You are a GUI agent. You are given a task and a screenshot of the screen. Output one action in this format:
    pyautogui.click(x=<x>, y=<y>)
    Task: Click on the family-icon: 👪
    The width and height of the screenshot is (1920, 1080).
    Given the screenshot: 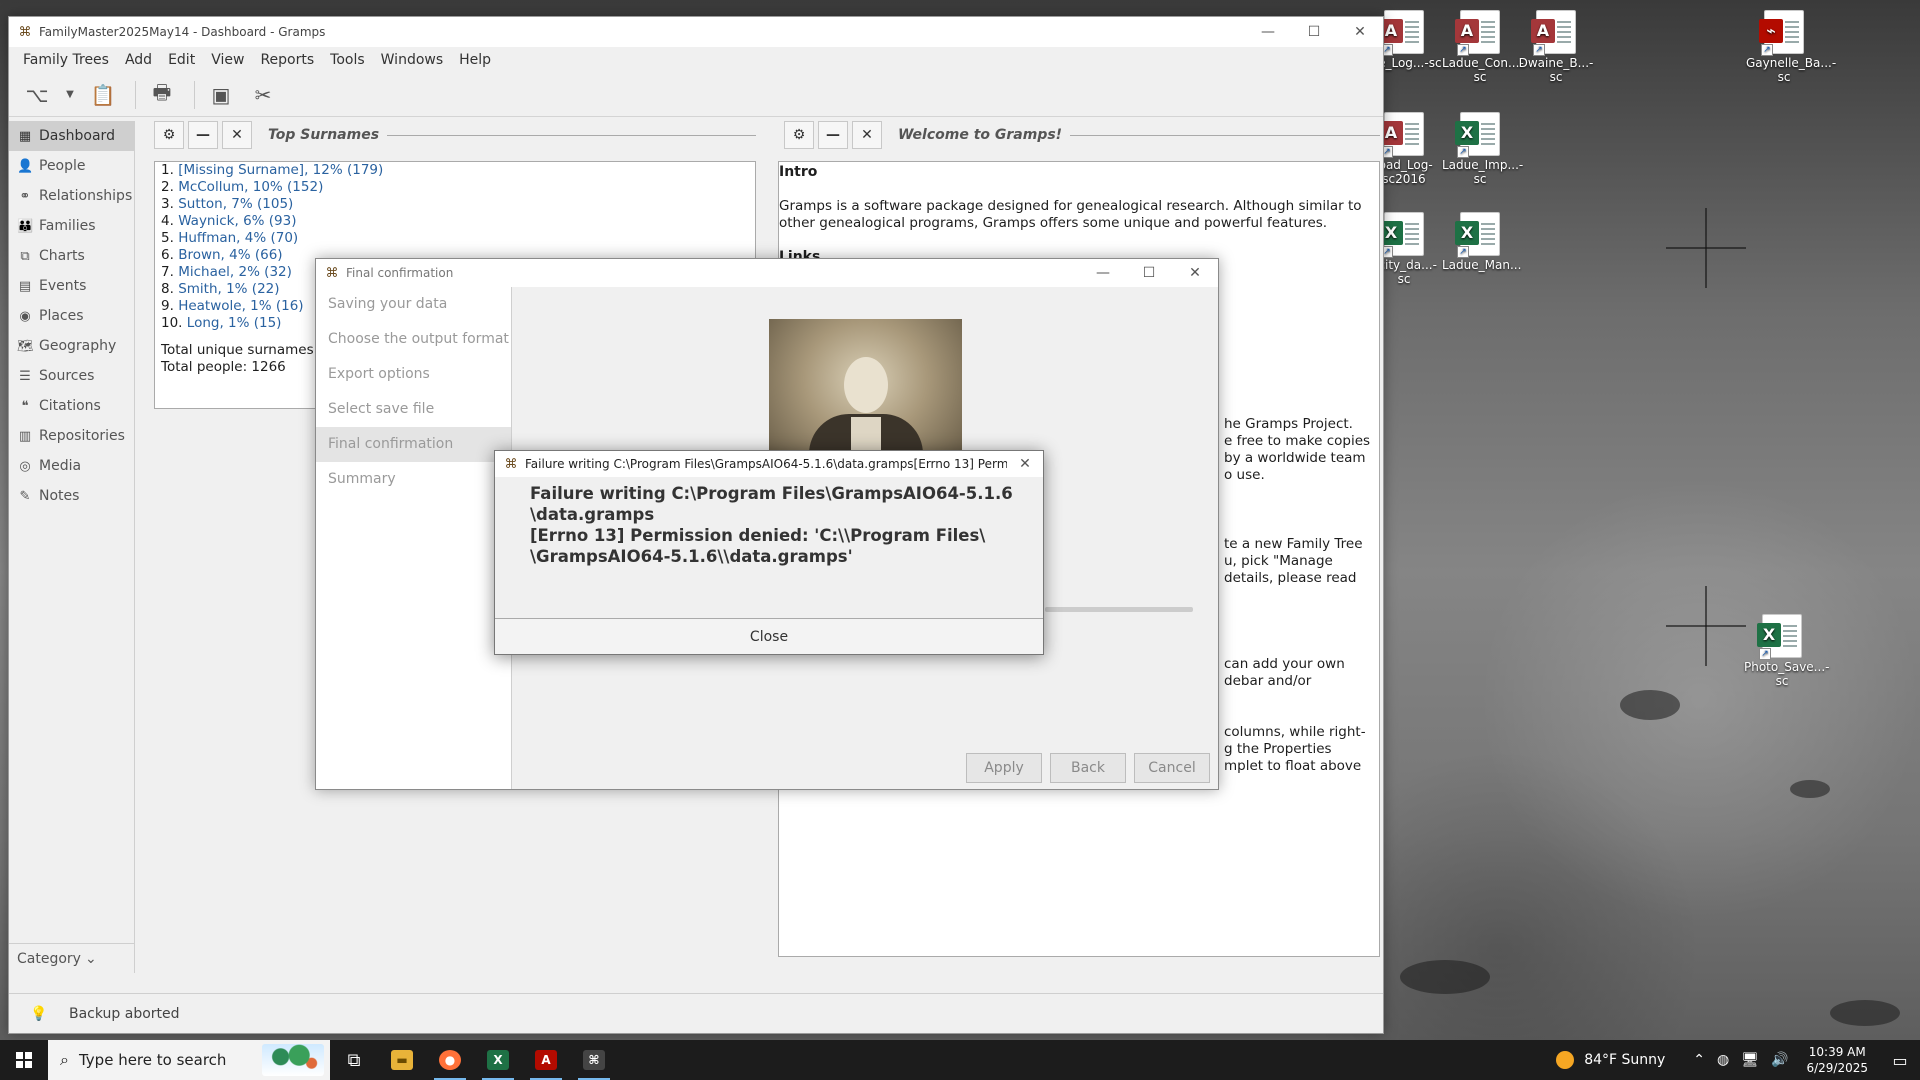 What is the action you would take?
    pyautogui.click(x=25, y=226)
    